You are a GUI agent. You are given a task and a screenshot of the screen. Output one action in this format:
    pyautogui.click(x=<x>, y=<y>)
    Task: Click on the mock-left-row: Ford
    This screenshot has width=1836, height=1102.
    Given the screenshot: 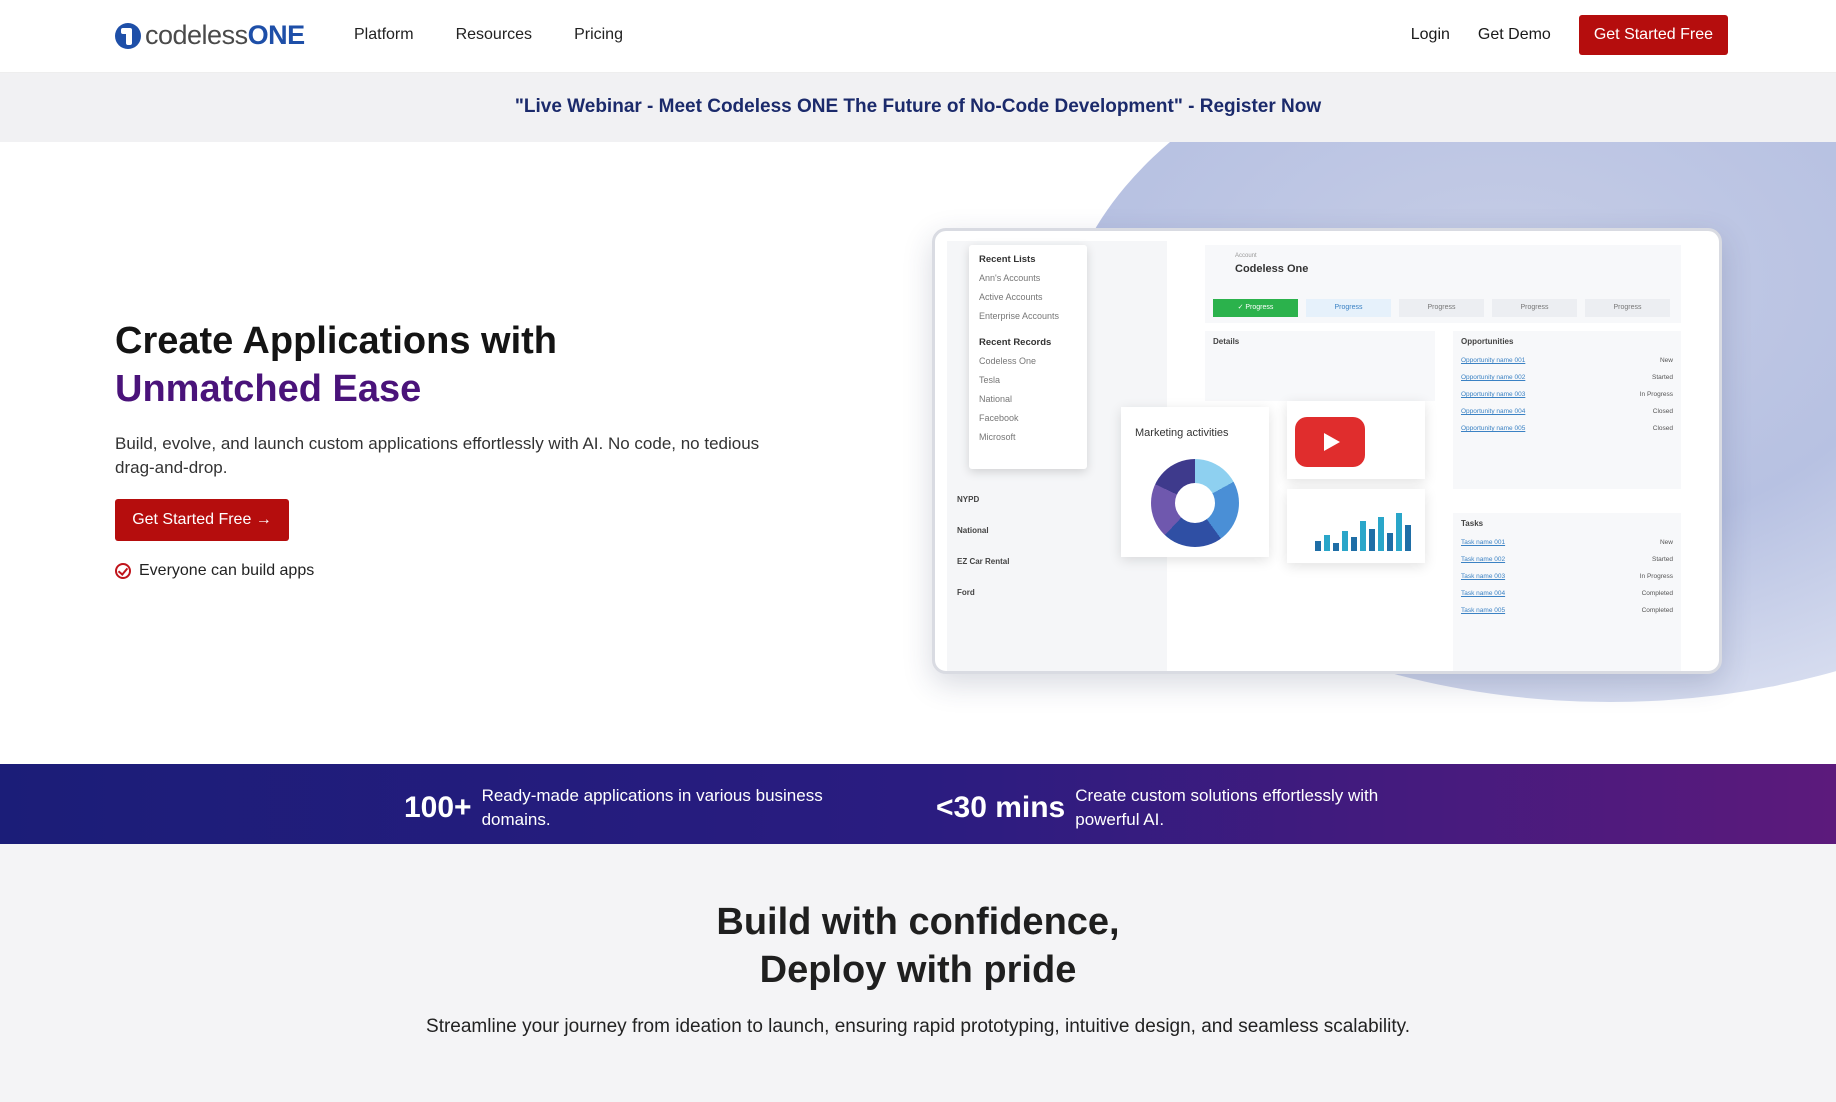 What is the action you would take?
    pyautogui.click(x=966, y=592)
    